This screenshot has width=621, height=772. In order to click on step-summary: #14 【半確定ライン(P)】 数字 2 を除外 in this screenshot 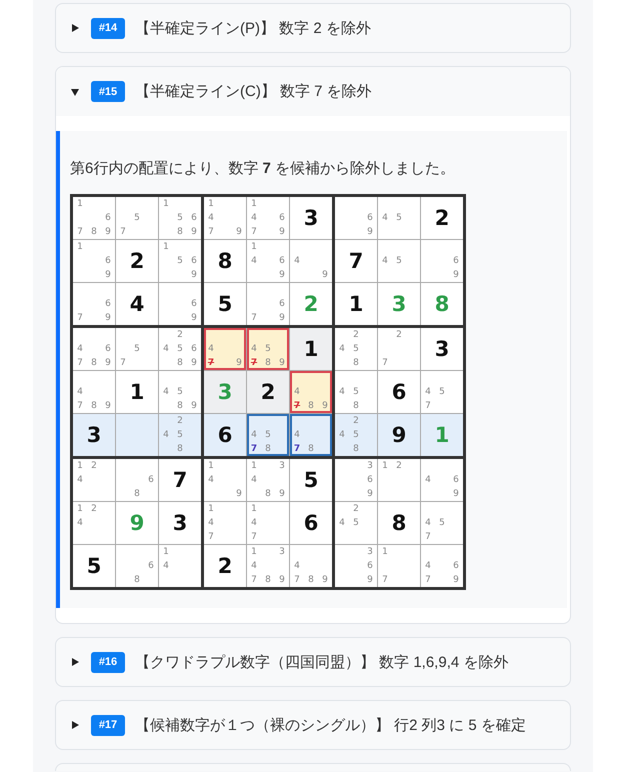, I will do `click(313, 28)`.